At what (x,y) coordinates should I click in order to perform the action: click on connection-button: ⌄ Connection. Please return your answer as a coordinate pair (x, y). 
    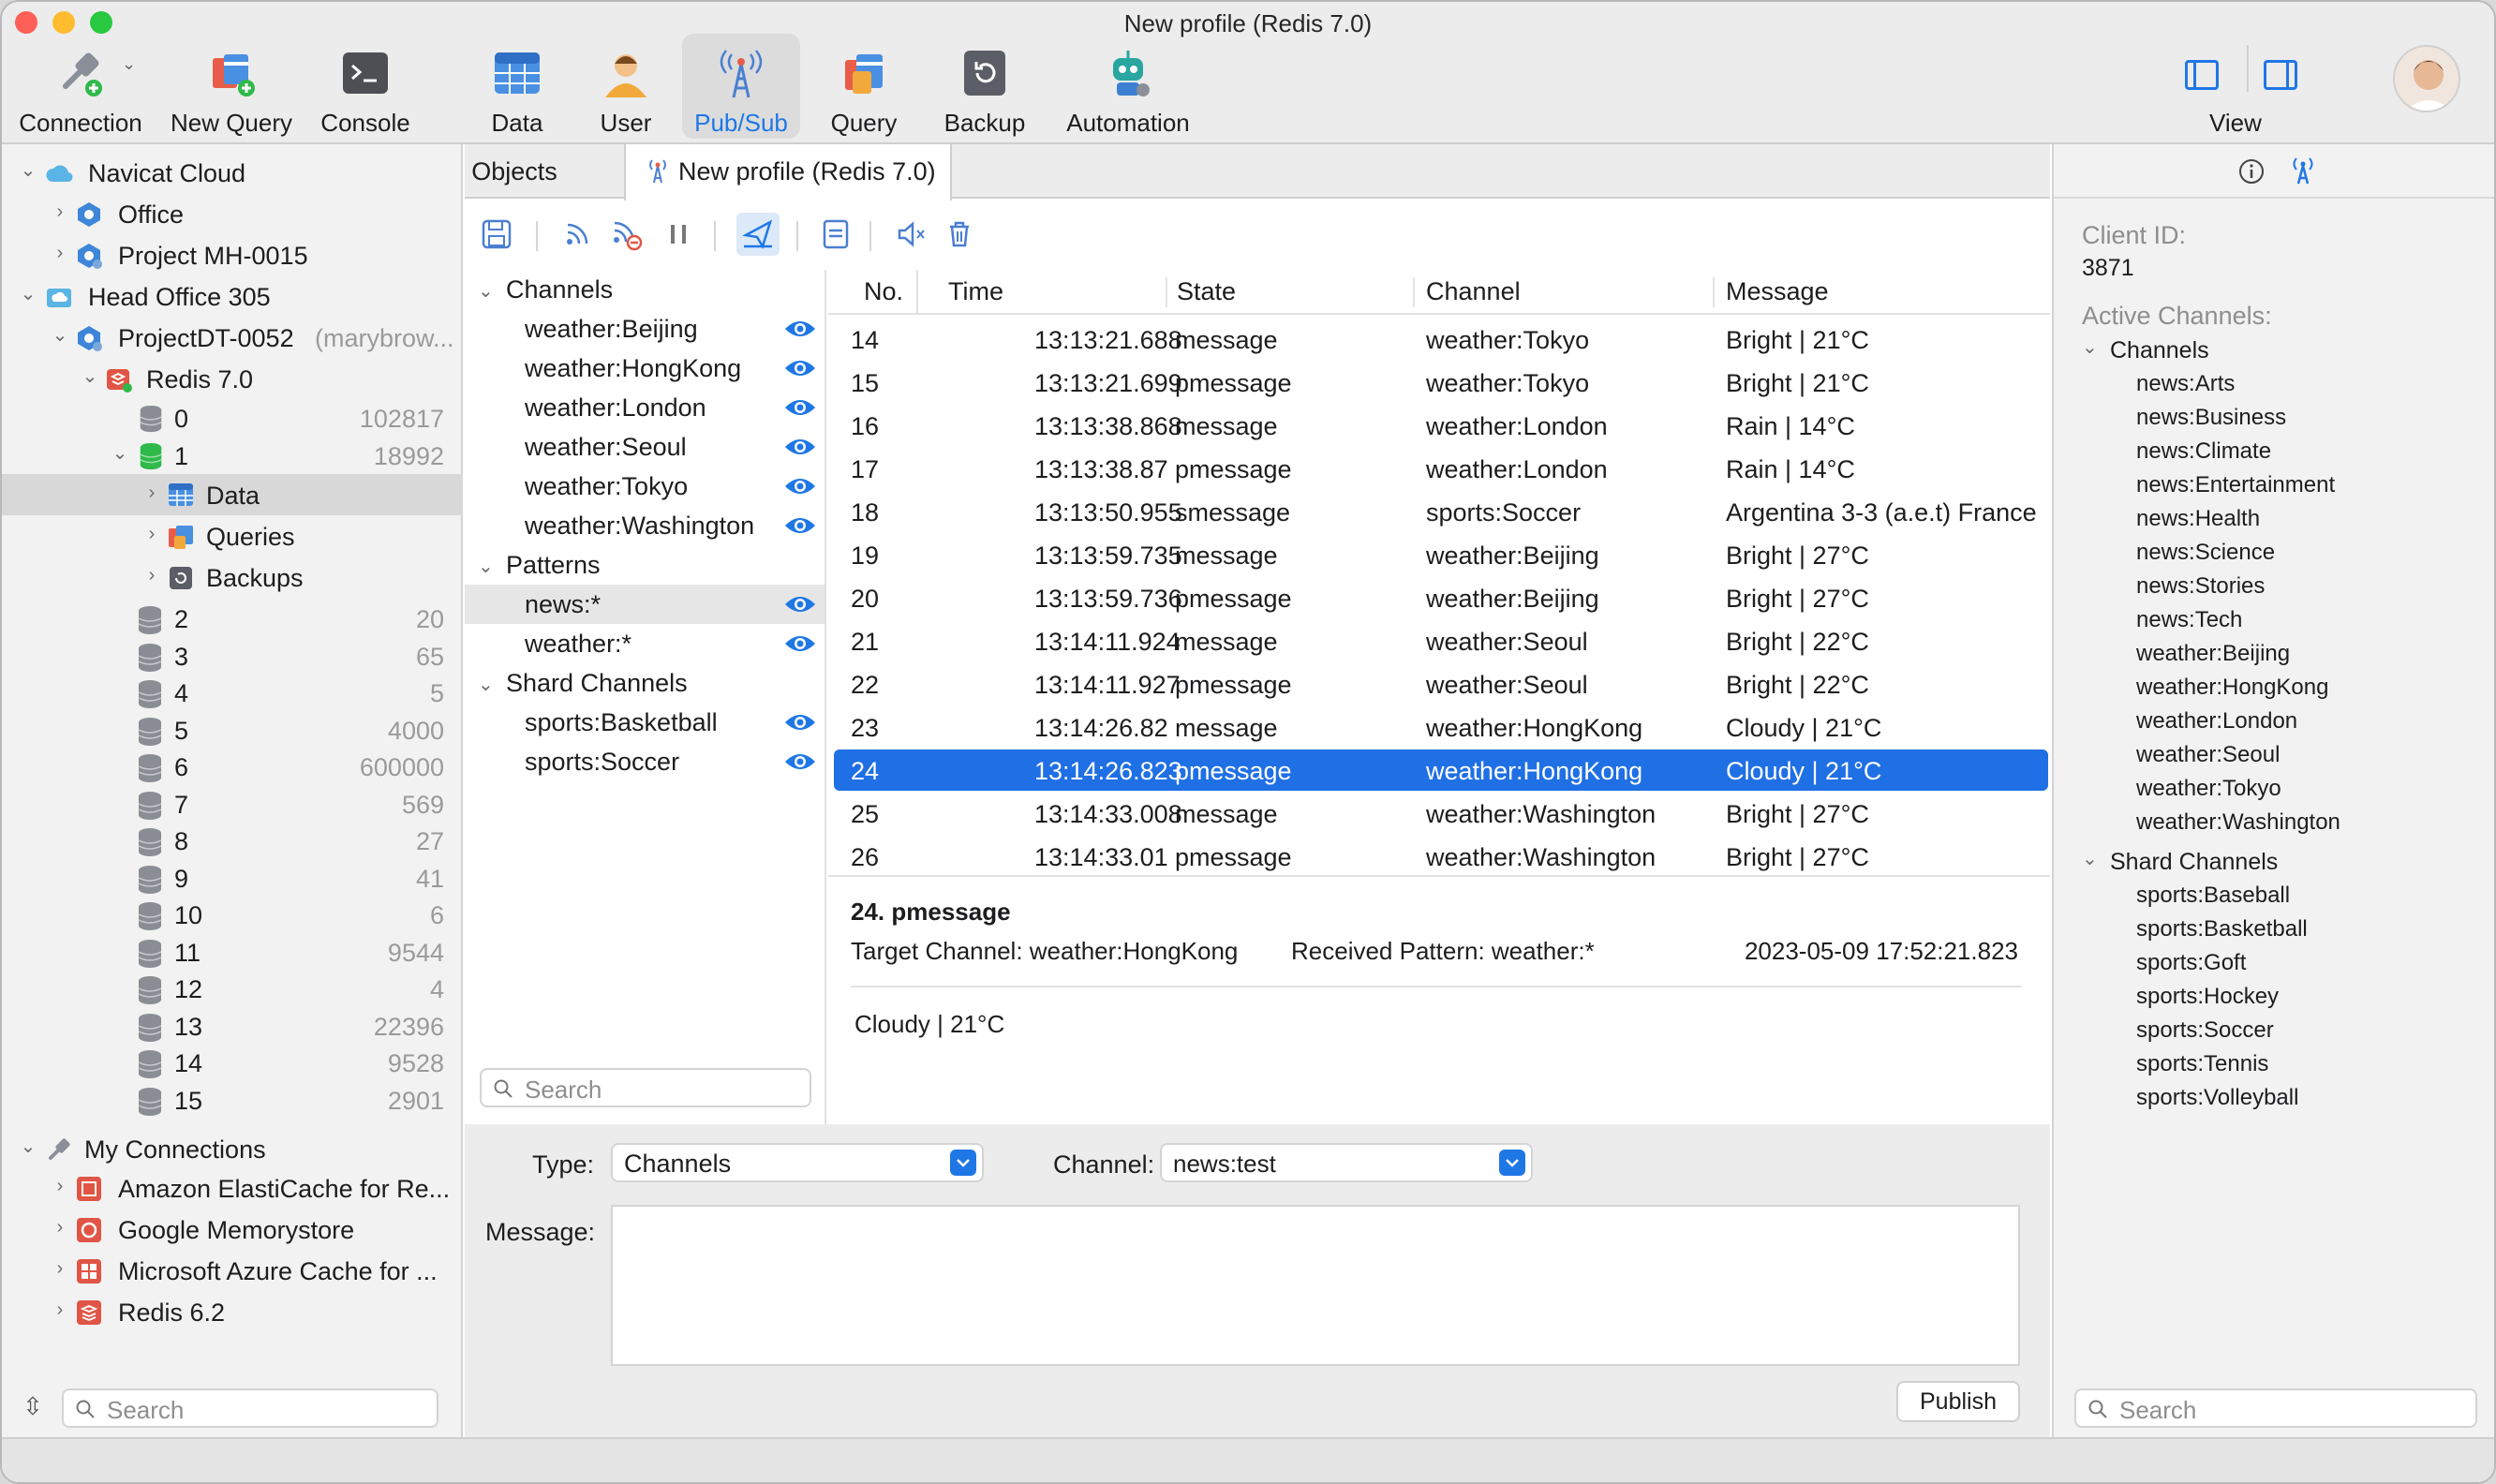
    Looking at the image, I should click on (81, 86).